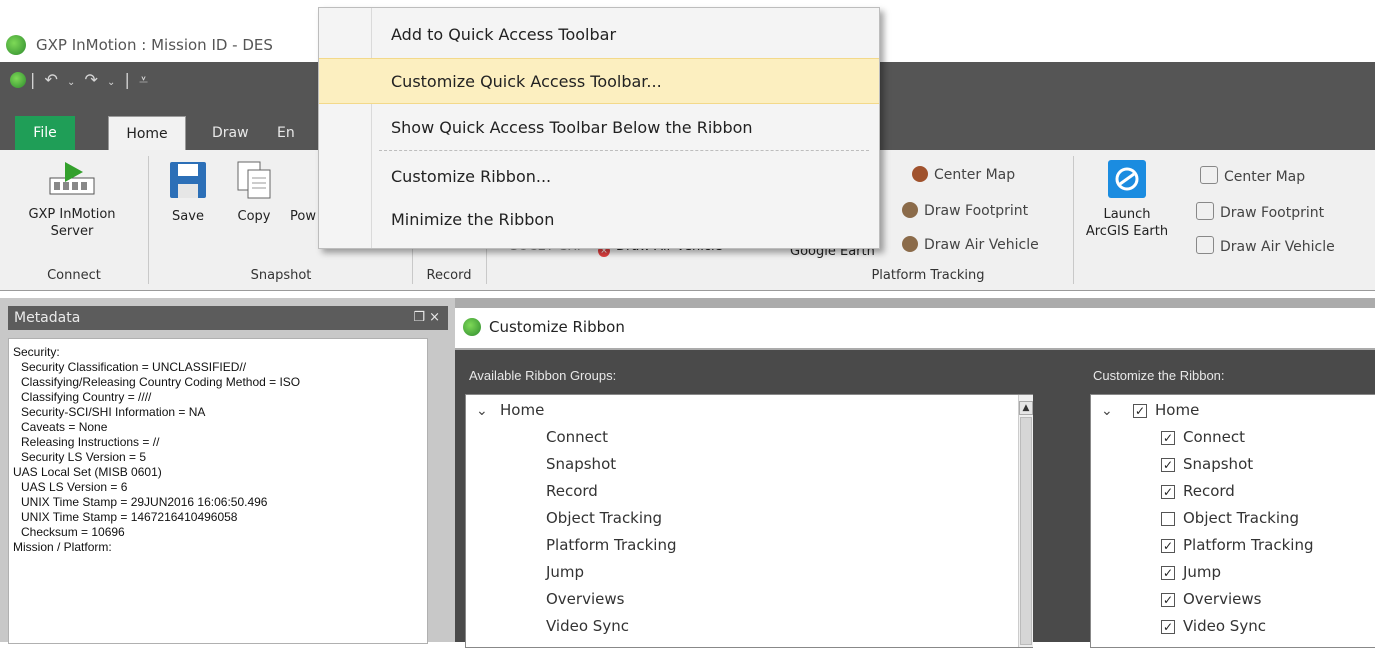 This screenshot has width=1375, height=648. I want to click on tab-file: File, so click(45, 133).